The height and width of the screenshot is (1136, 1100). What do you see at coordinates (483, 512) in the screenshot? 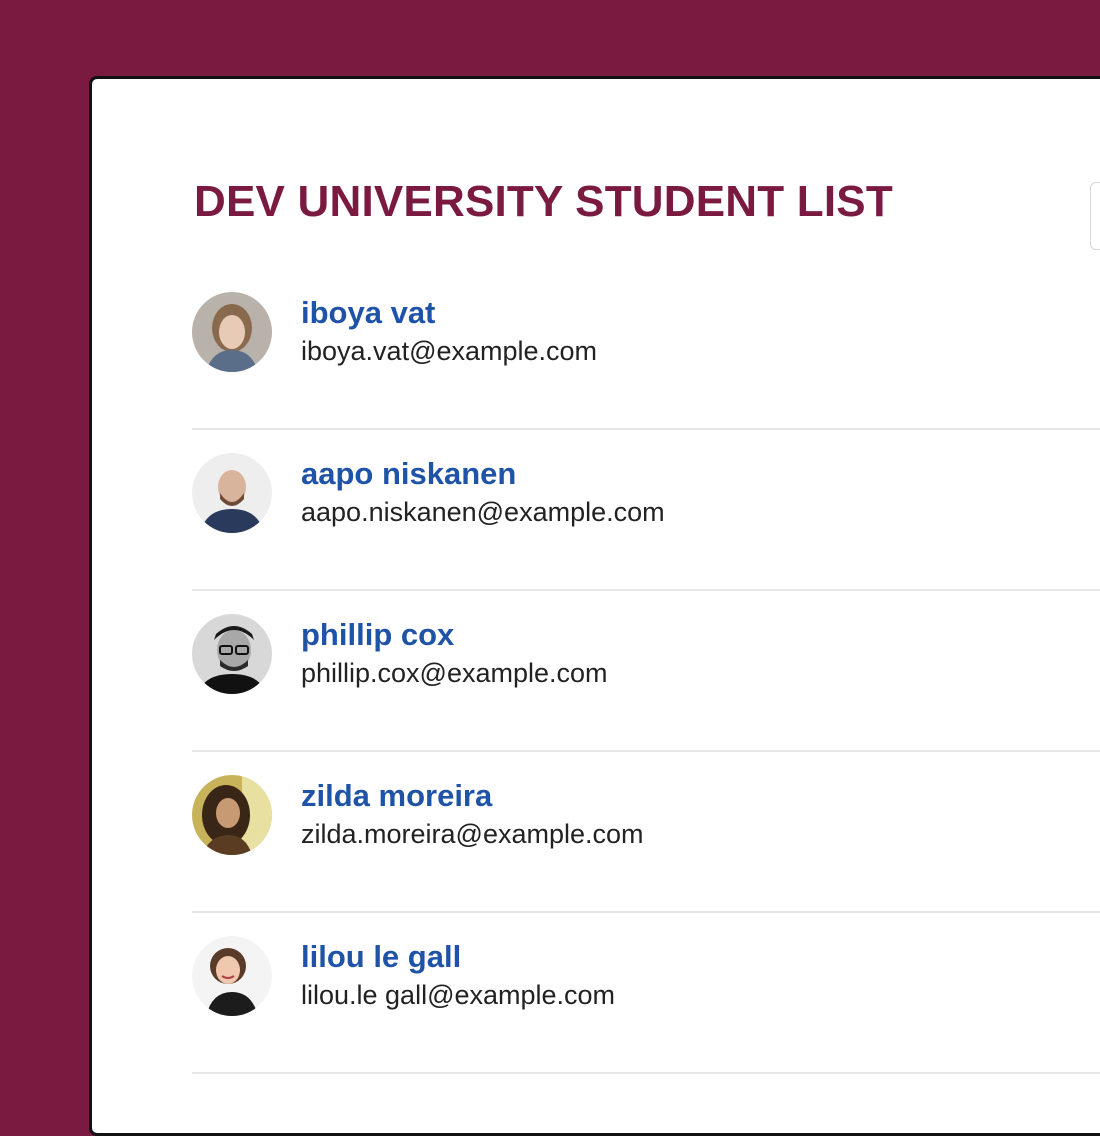
I see `student-email: aapo.niskanen@example.com` at bounding box center [483, 512].